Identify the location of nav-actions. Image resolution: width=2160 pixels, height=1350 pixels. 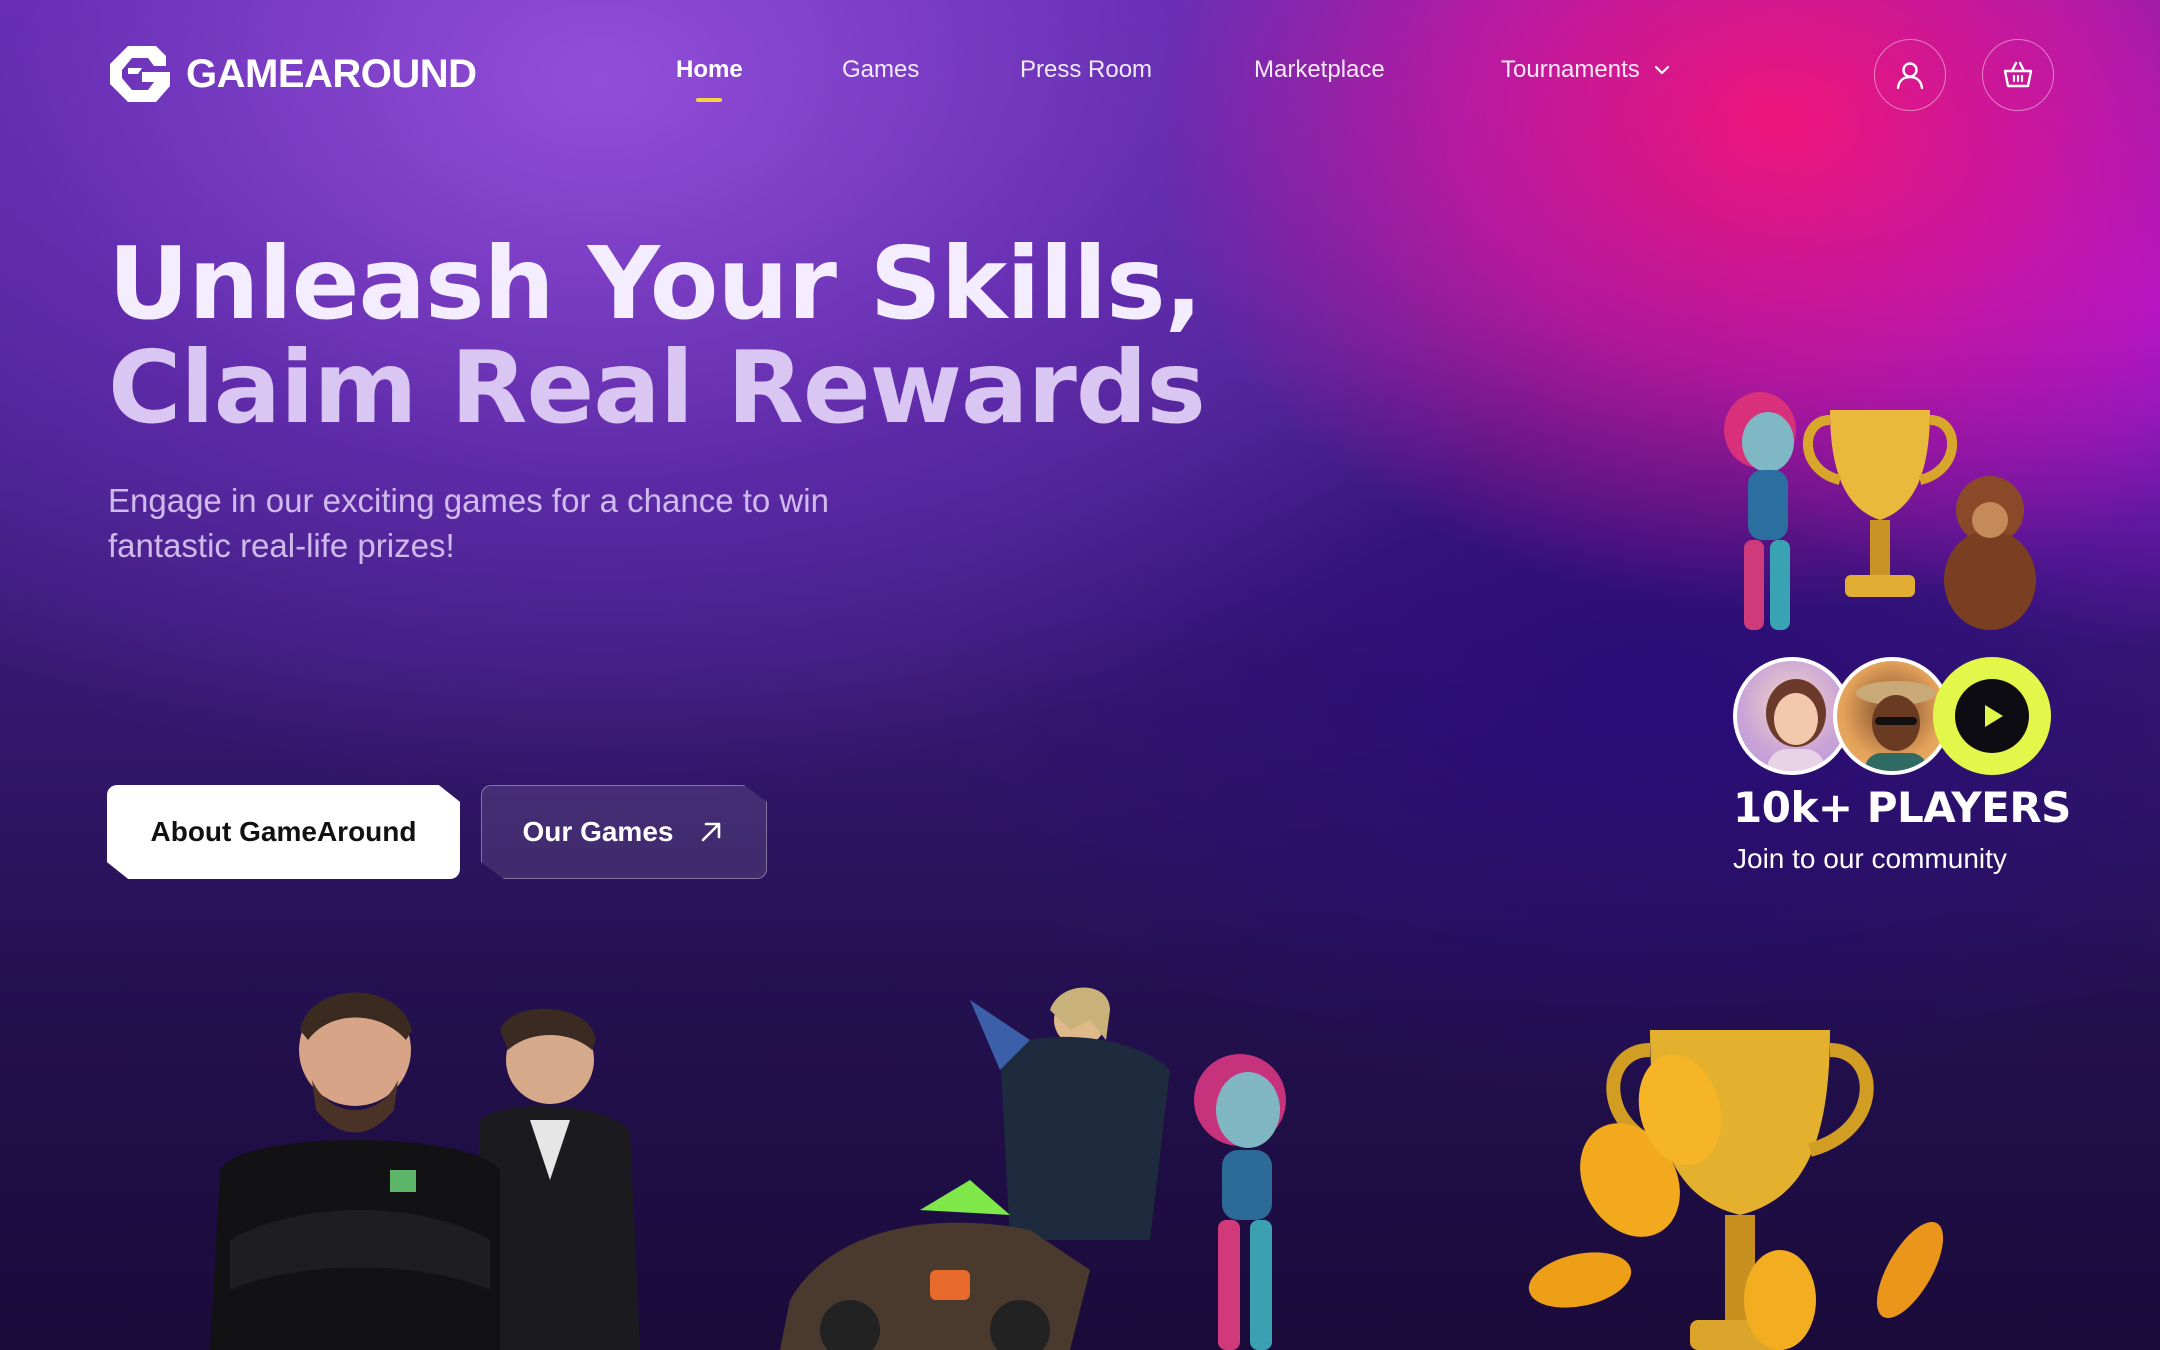
(1964, 75).